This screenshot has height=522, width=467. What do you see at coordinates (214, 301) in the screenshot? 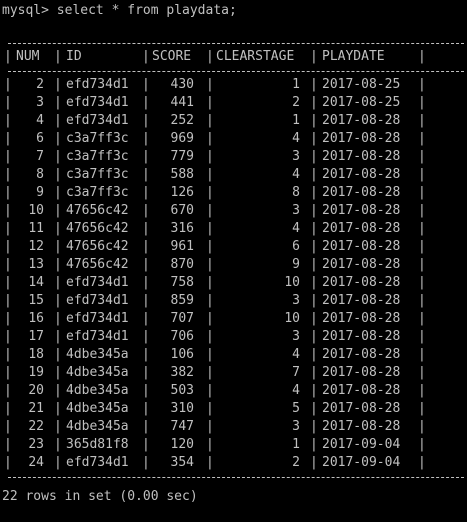
I see `table-row: | | | | | | 15 efd734d1 859 3 2017-08-28` at bounding box center [214, 301].